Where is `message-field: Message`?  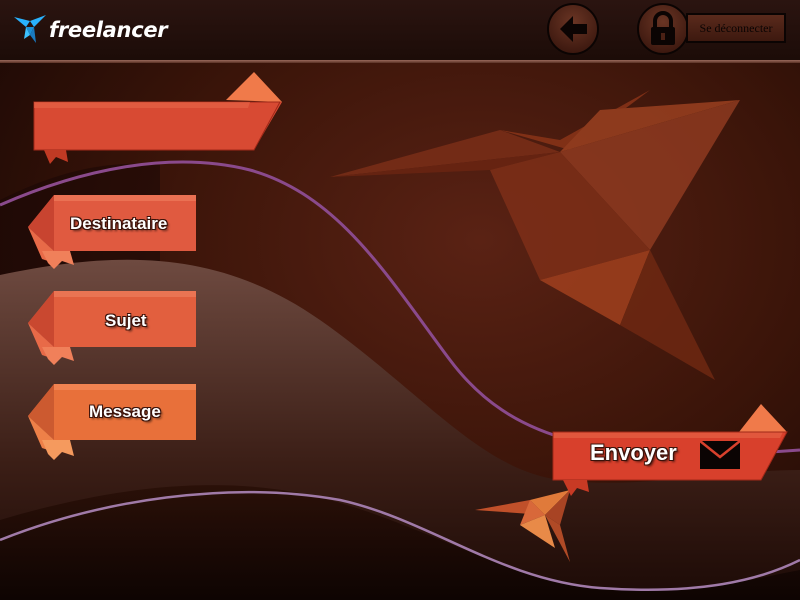
message-field: Message is located at coordinates (114, 424).